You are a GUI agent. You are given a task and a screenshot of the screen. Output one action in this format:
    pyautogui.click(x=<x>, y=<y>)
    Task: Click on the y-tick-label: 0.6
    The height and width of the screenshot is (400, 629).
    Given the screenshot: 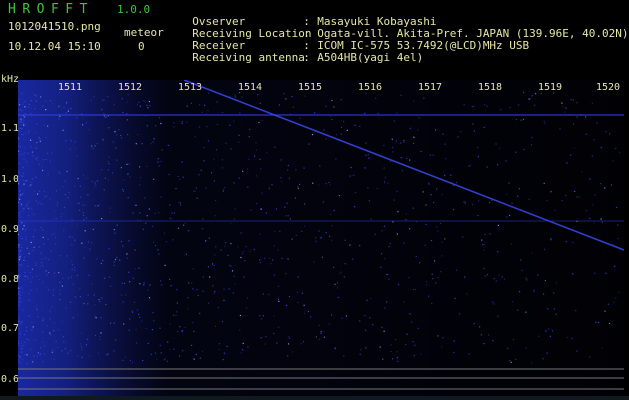 What is the action you would take?
    pyautogui.click(x=10, y=379)
    